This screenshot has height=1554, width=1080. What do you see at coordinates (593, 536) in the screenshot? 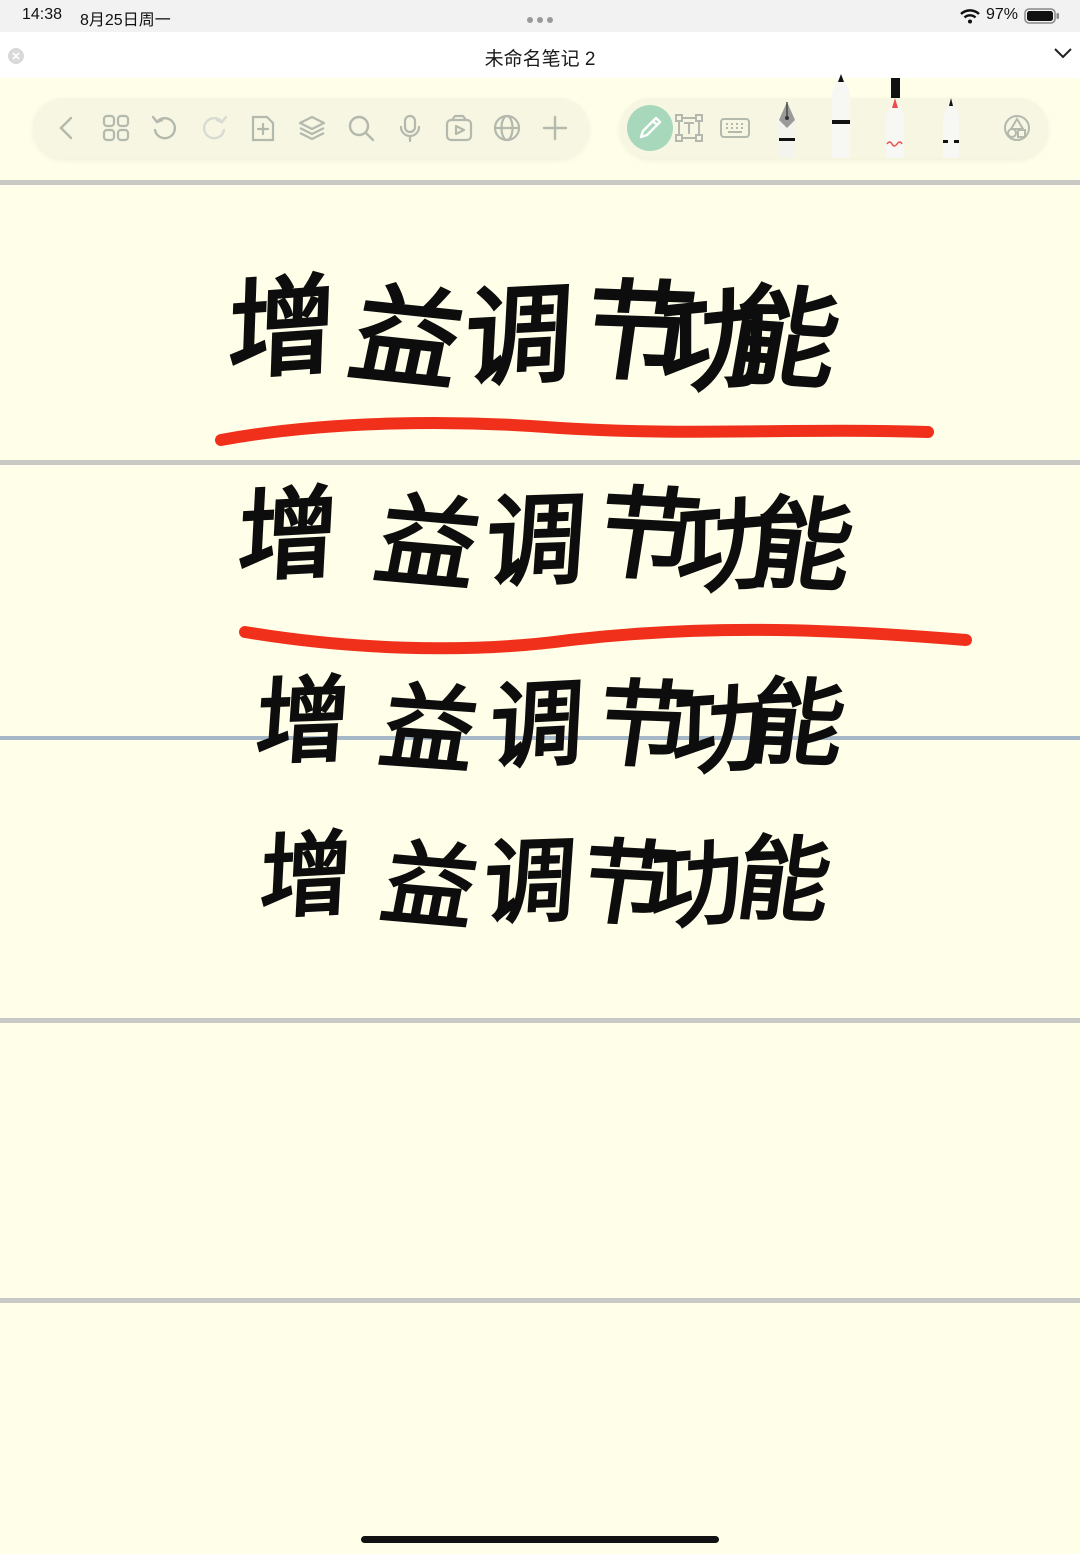
I see `underline-strokes` at bounding box center [593, 536].